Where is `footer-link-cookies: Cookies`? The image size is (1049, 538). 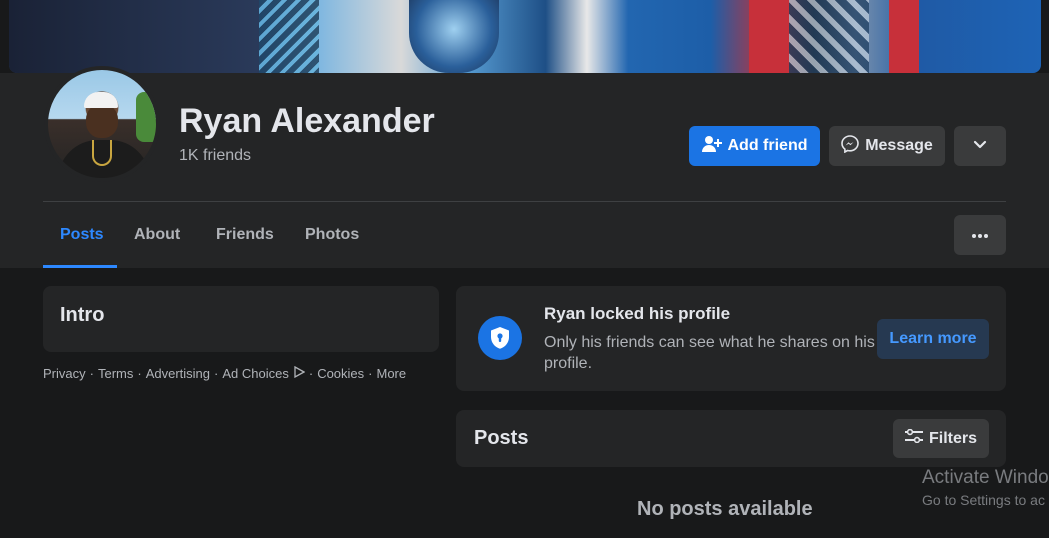
footer-link-cookies: Cookies is located at coordinates (340, 373).